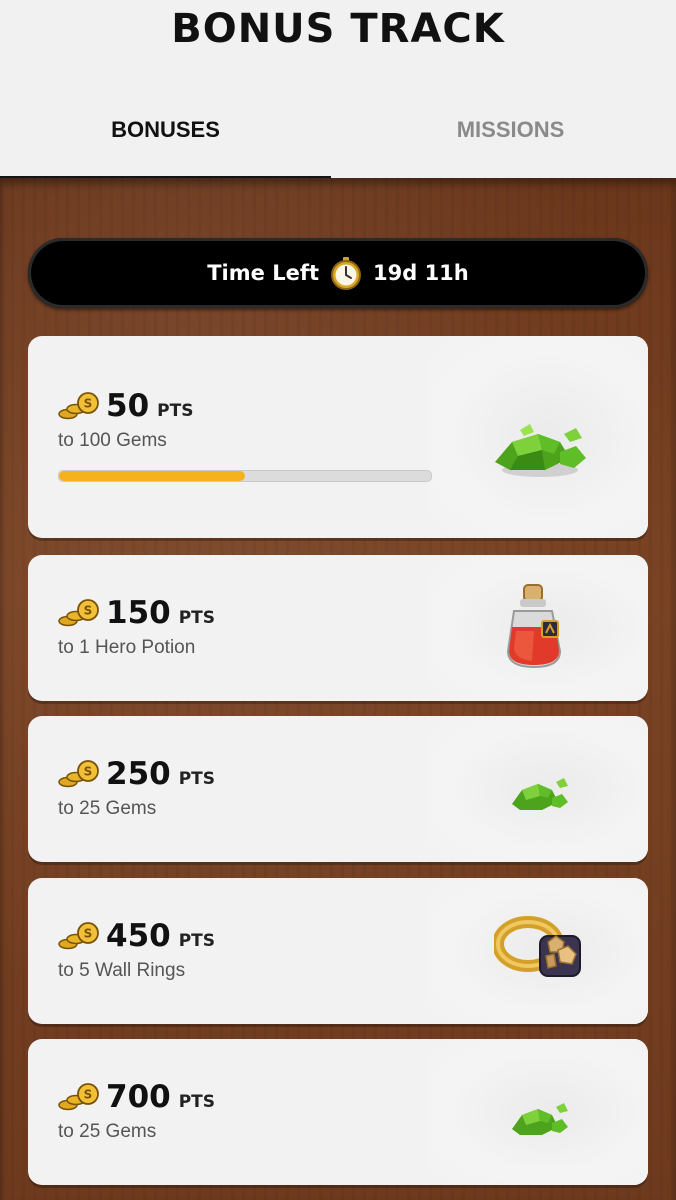 This screenshot has width=676, height=1200. Describe the element at coordinates (165, 143) in the screenshot. I see `tab-bonuses: BONUSES` at that location.